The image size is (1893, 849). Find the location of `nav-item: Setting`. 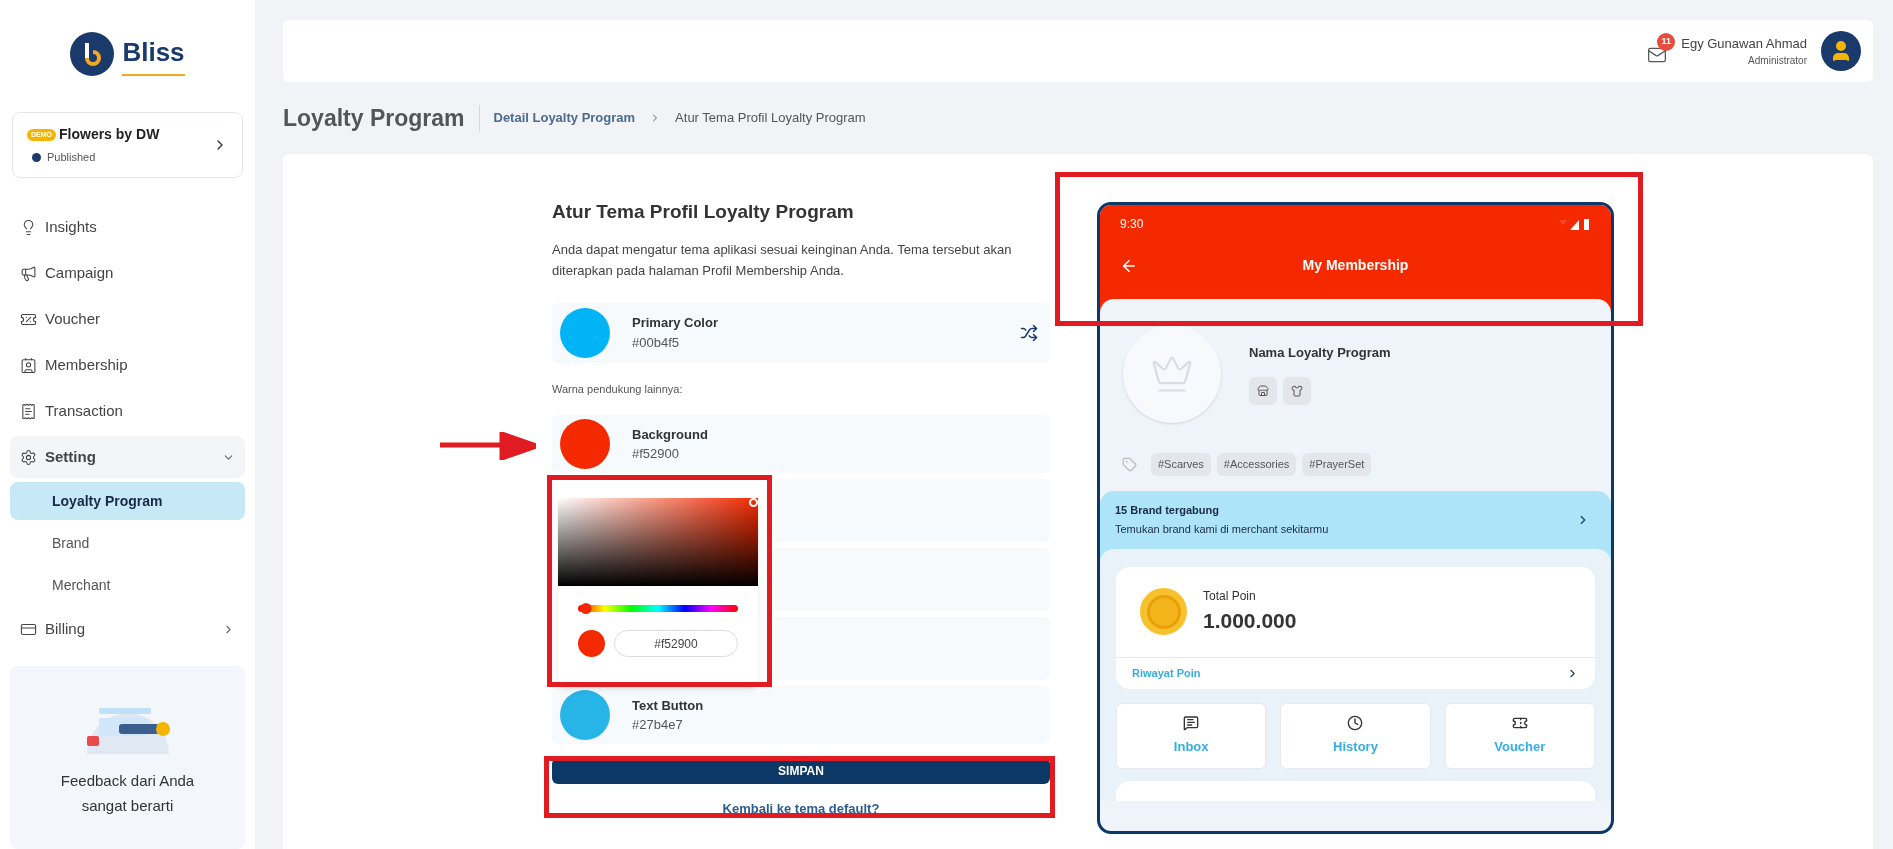

nav-item: Setting is located at coordinates (127, 457).